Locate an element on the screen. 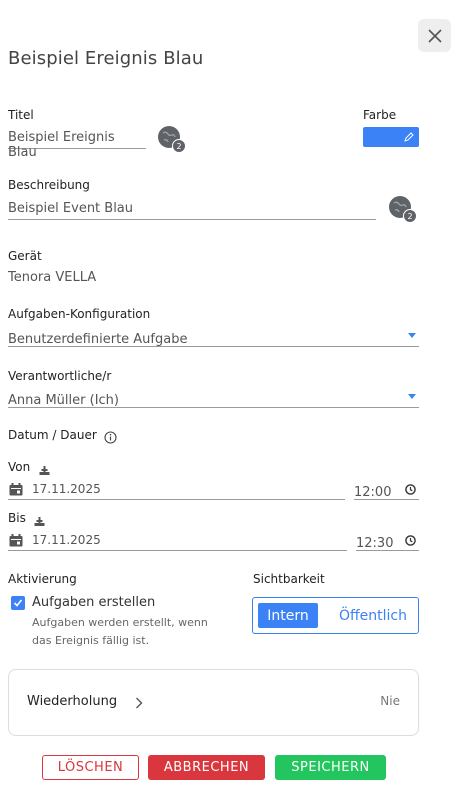 This screenshot has width=457, height=798. description-translate-button: 2 is located at coordinates (404, 211).